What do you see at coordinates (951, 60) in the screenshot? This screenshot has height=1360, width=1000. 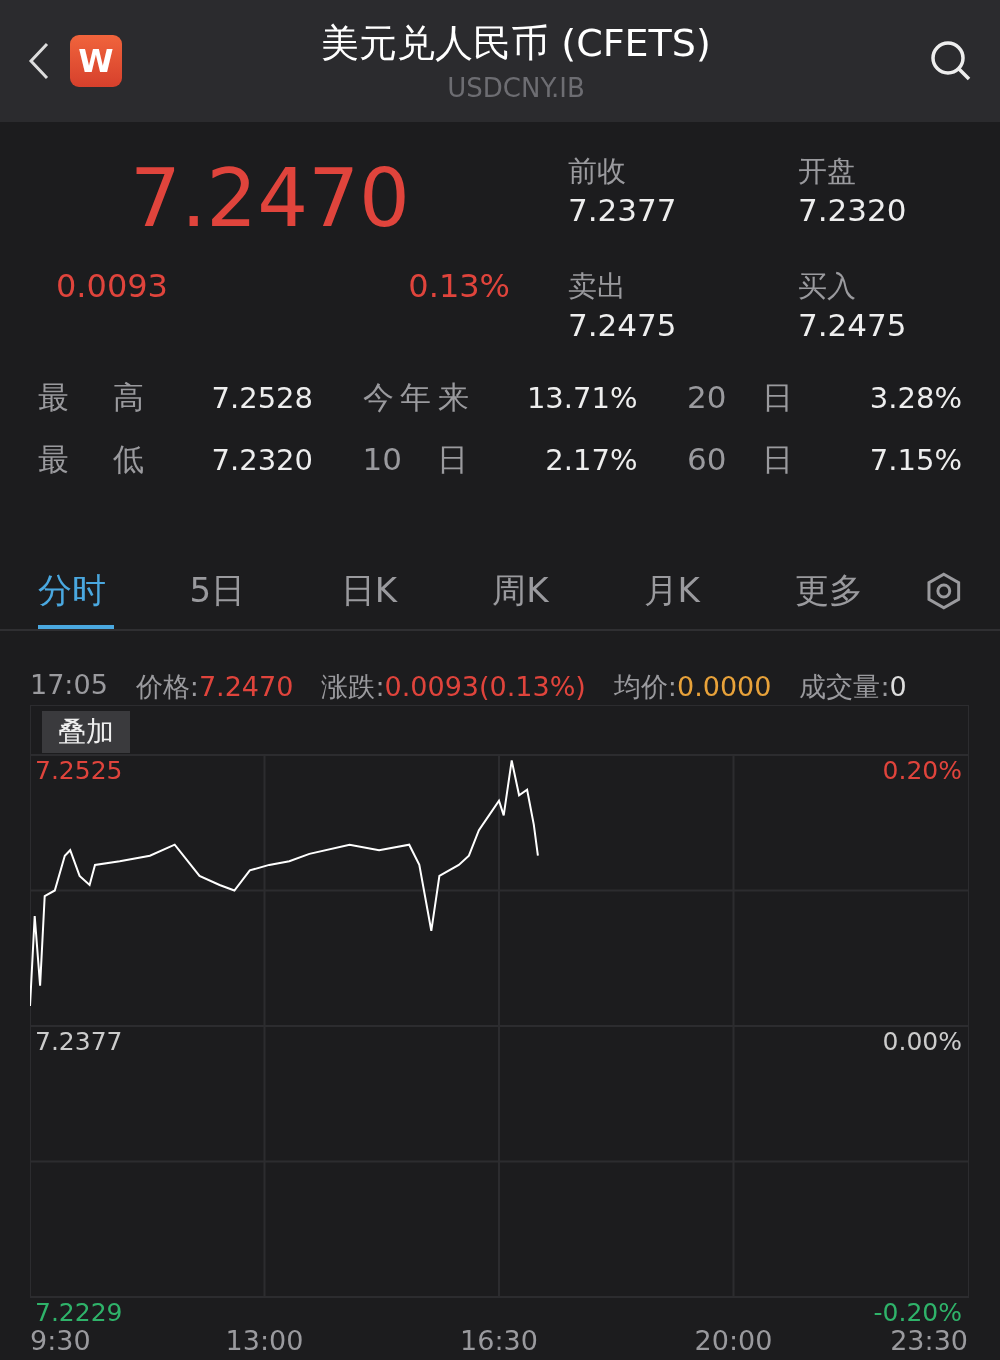 I see `search-icon` at bounding box center [951, 60].